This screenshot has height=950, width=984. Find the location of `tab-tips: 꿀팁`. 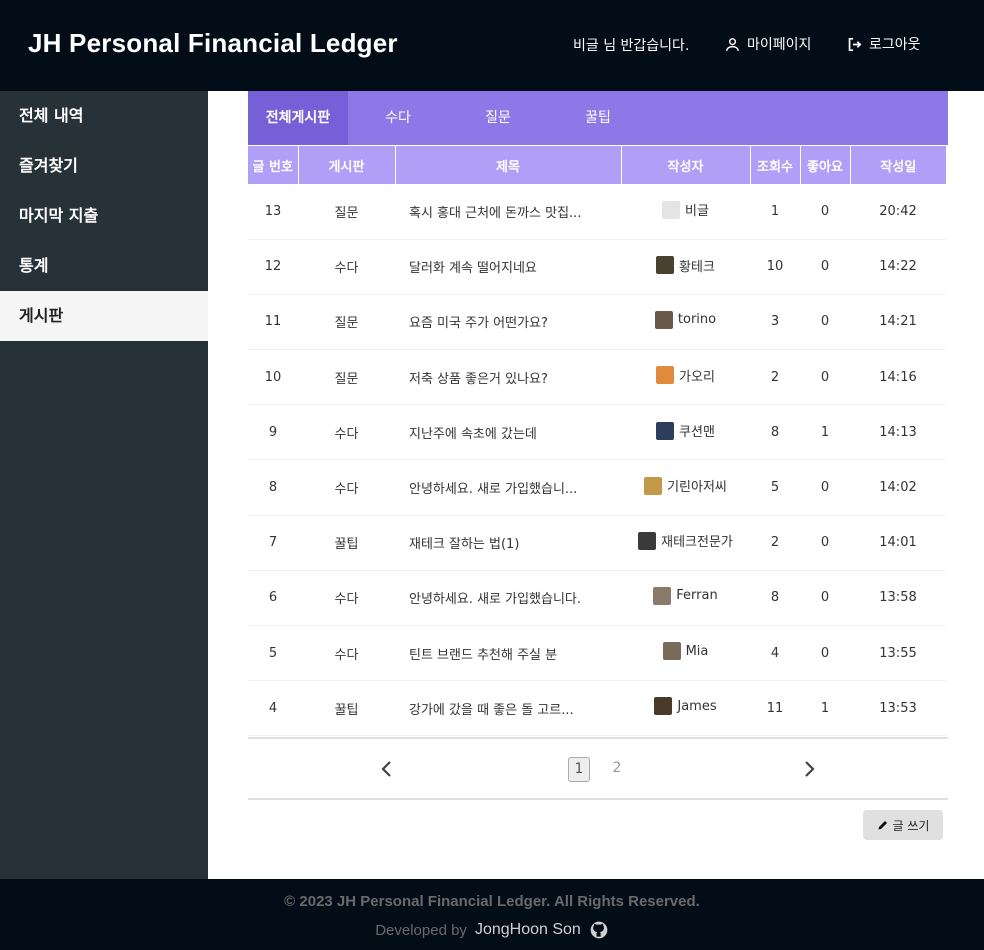

tab-tips: 꿀팁 is located at coordinates (598, 118).